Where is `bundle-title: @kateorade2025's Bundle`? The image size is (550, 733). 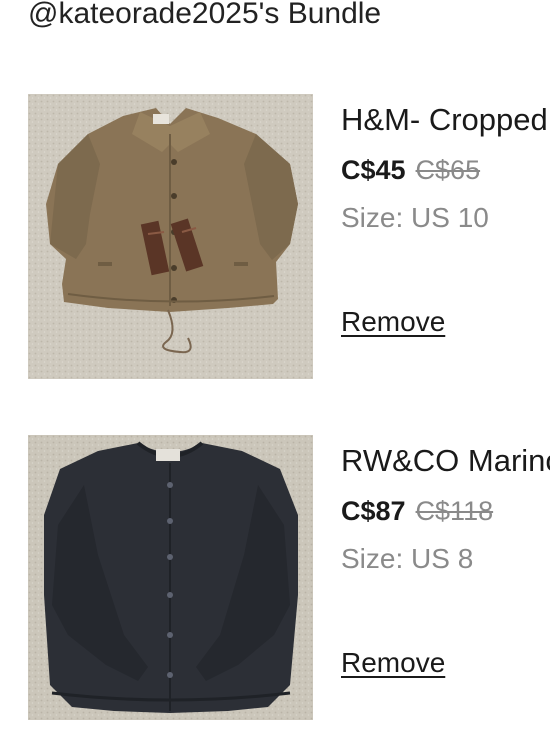 bundle-title: @kateorade2025's Bundle is located at coordinates (205, 15).